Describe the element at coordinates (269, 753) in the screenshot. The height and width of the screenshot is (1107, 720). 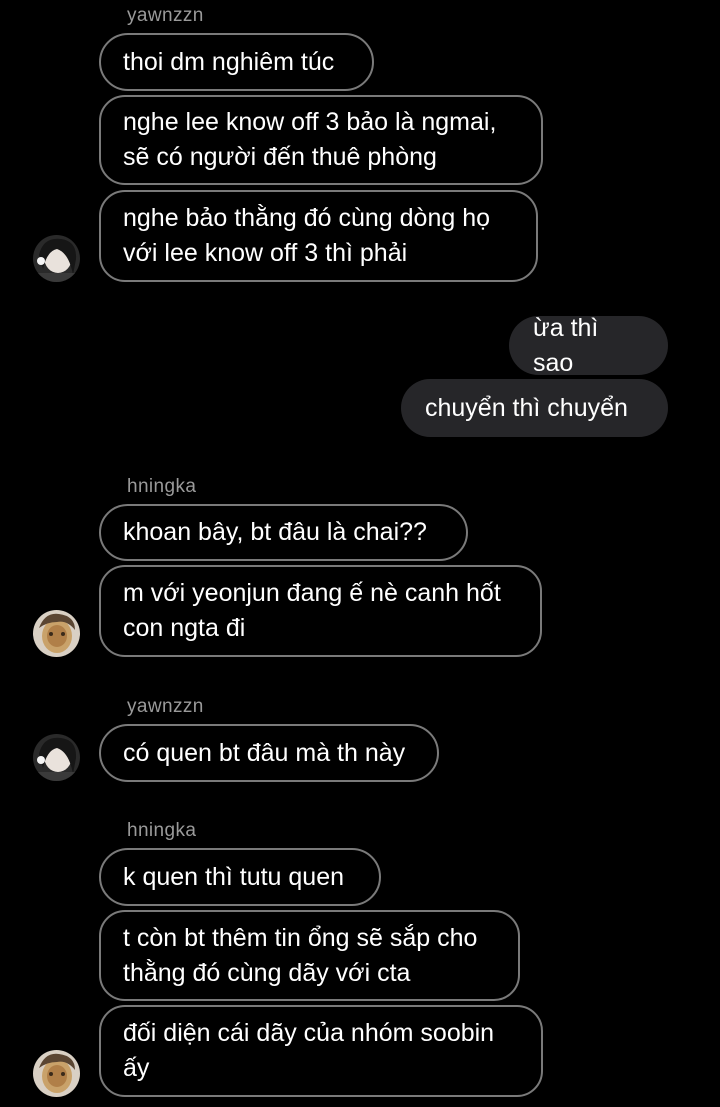
I see `message-bubble-incoming: có quen bt đâu mà th này` at that location.